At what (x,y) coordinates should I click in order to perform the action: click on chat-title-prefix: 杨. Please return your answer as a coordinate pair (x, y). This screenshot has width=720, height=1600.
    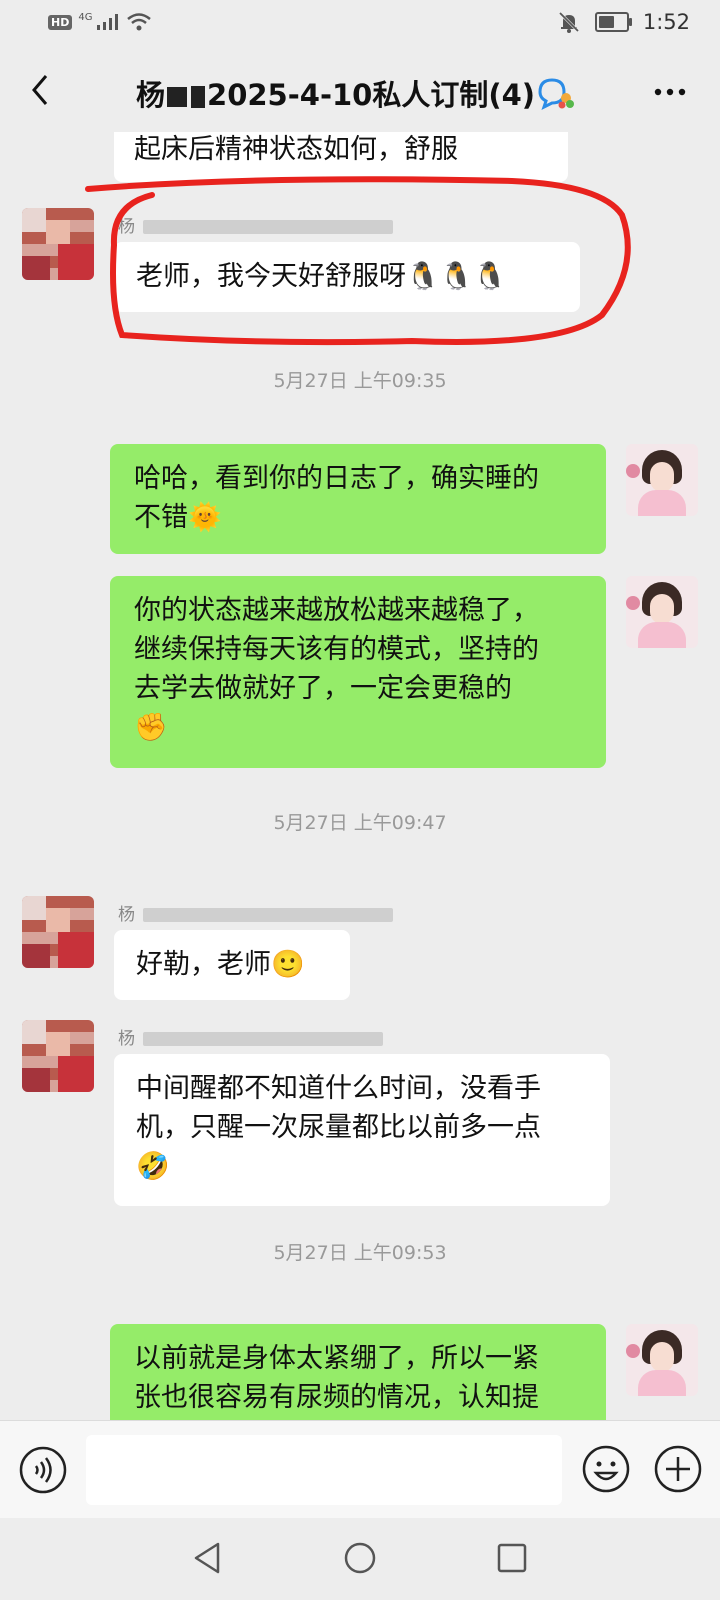
    Looking at the image, I should click on (151, 95).